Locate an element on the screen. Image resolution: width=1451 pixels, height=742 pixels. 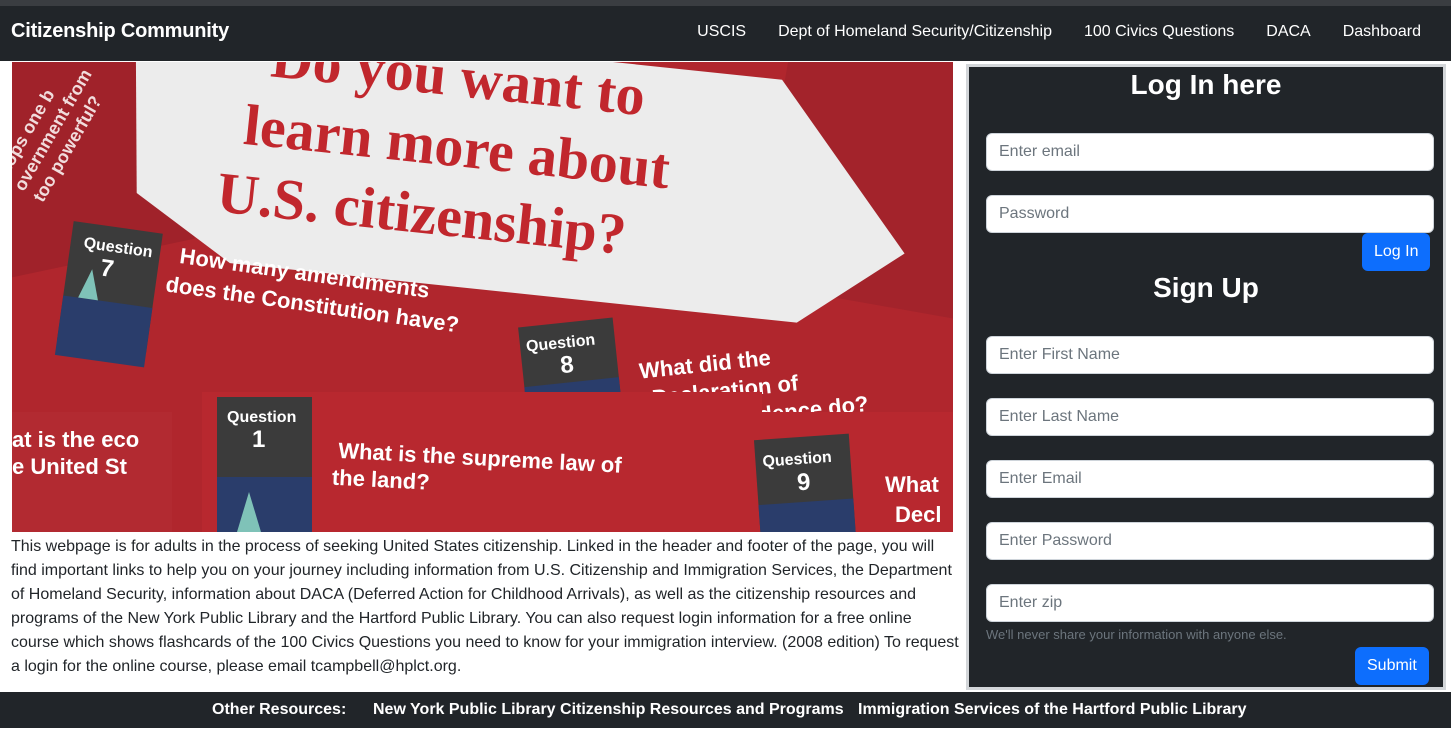
login-heading: Log In here is located at coordinates (1206, 84).